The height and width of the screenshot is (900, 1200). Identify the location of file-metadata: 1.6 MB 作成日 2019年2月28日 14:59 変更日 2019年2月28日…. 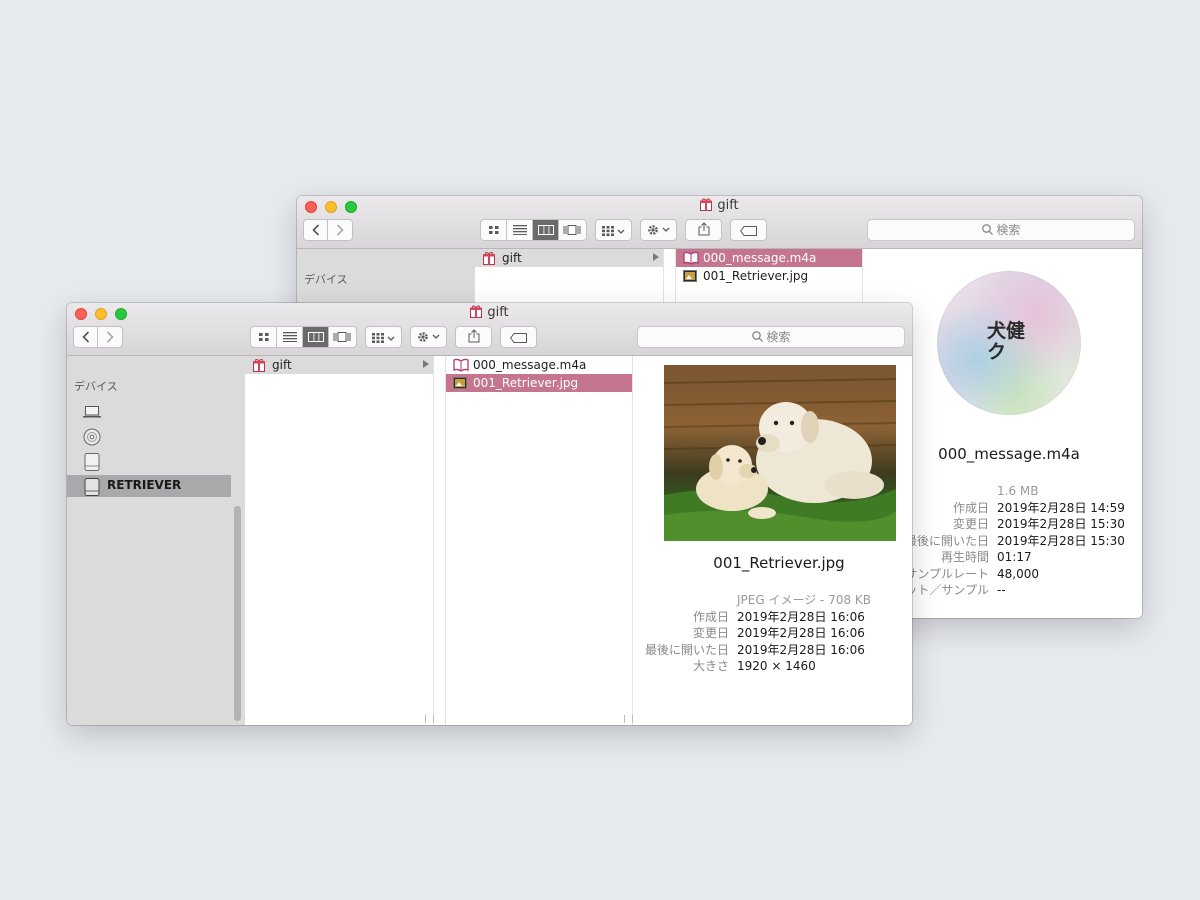
(1017, 541).